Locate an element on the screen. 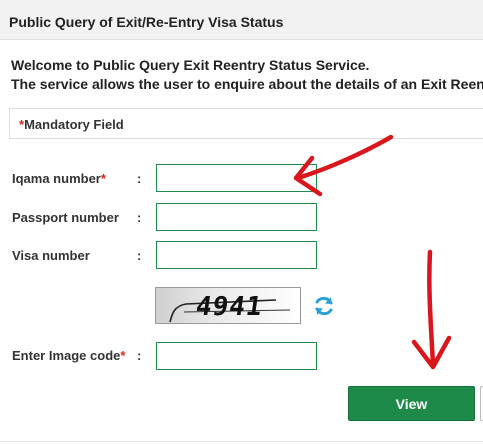 Image resolution: width=483 pixels, height=445 pixels. arrow-to-iqama is located at coordinates (343, 165).